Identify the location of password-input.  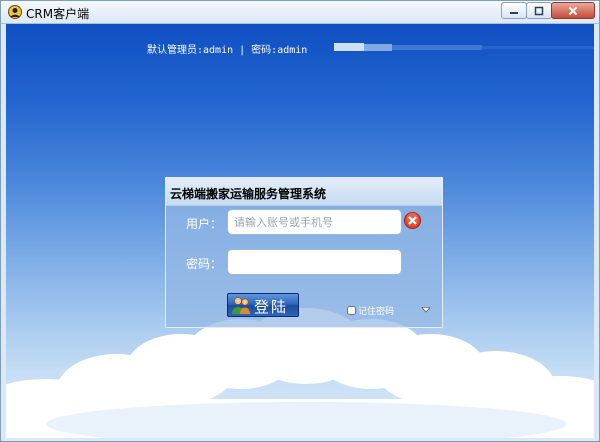
(314, 262).